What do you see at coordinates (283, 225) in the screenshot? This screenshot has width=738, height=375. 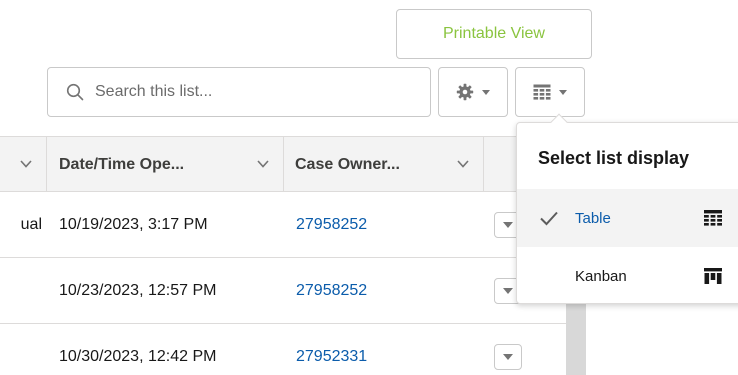 I see `table-row: ual 10/19/2023, 3:17 PM 27958252` at bounding box center [283, 225].